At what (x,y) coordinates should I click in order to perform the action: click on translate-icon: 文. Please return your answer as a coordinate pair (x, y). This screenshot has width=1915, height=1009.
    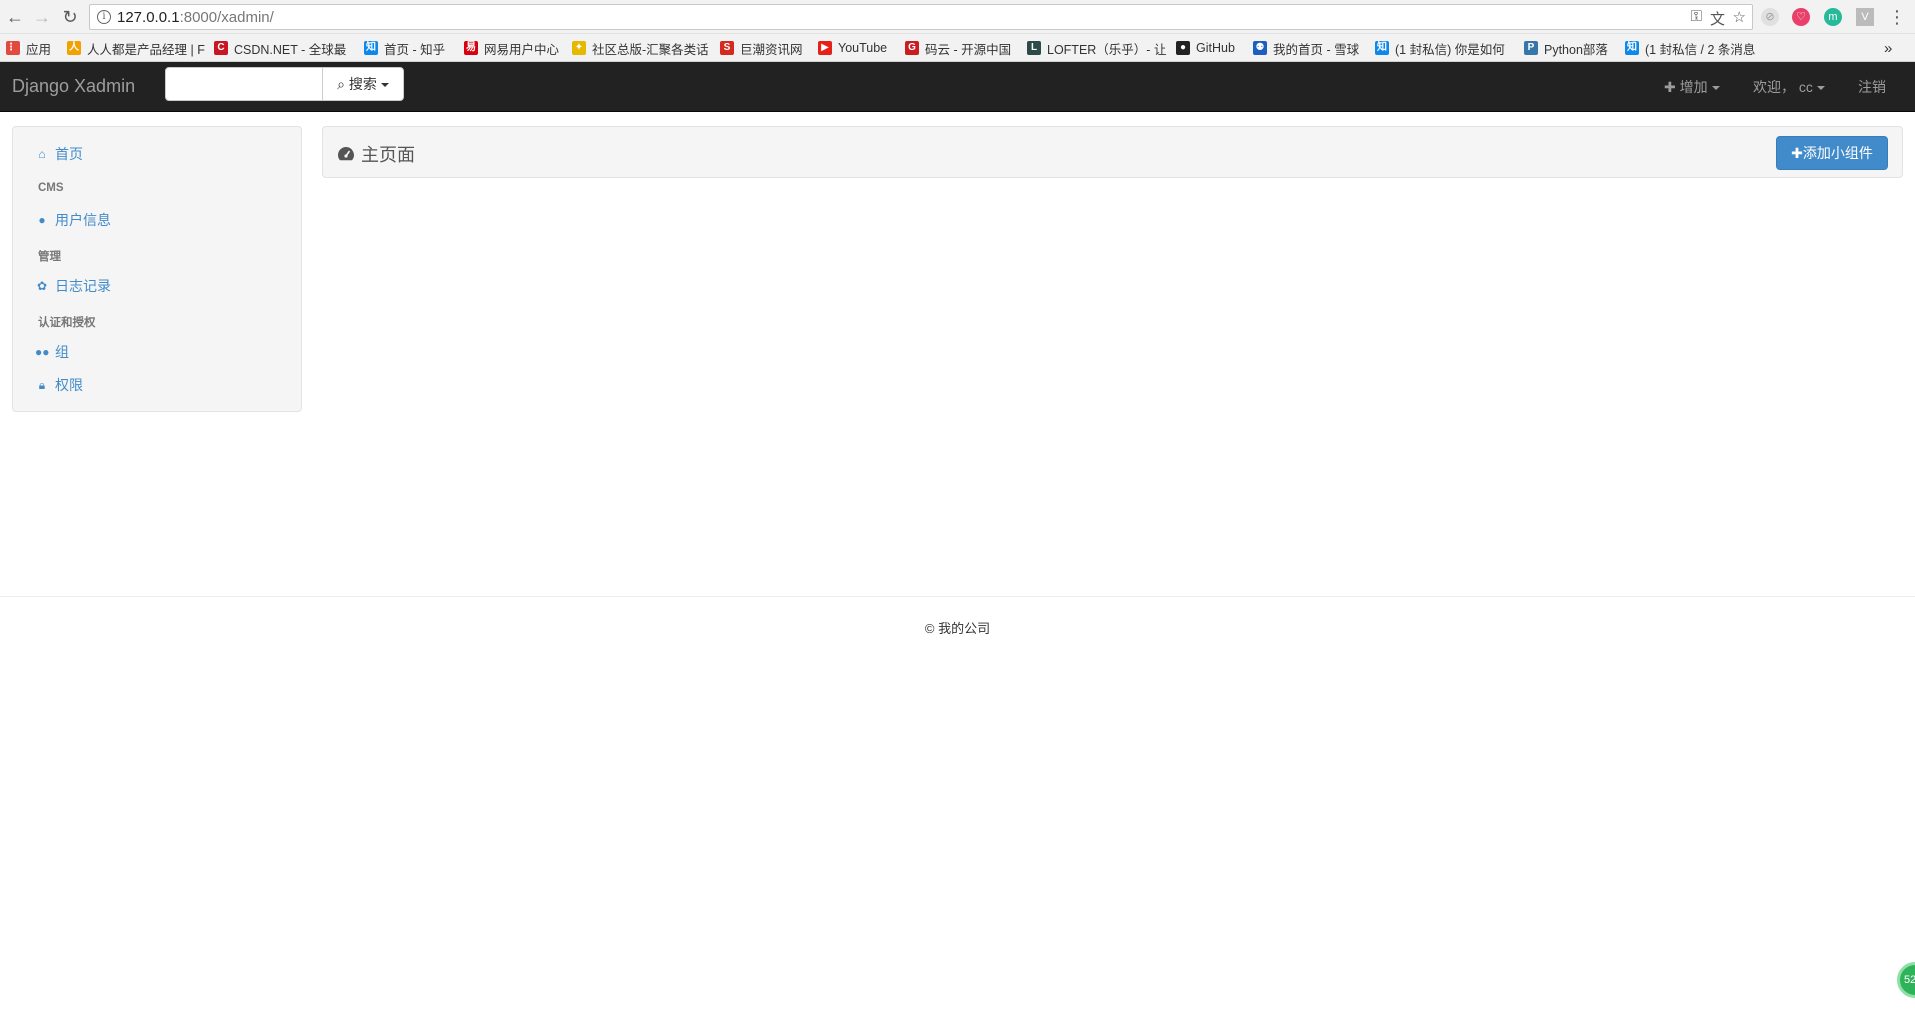
    Looking at the image, I should click on (1717, 18).